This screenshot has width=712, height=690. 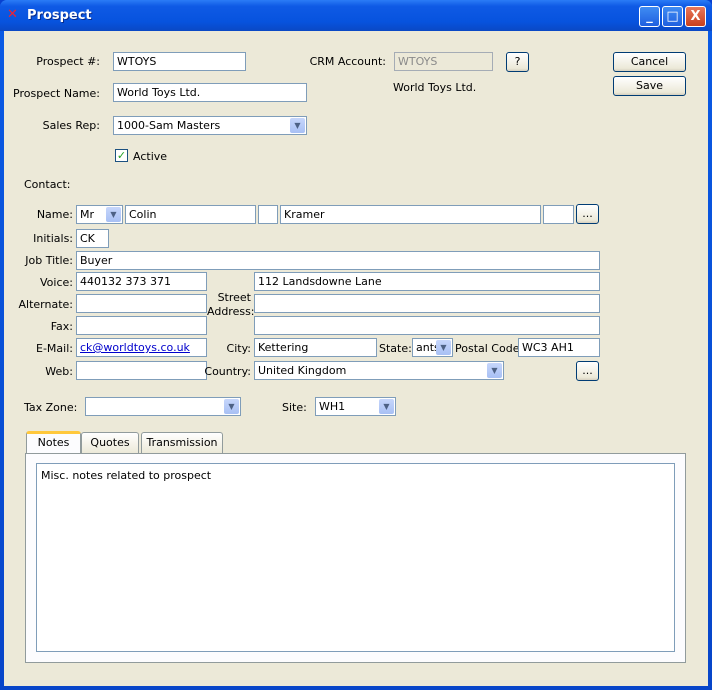 What do you see at coordinates (87, 214) in the screenshot?
I see `honorific-value: Mr` at bounding box center [87, 214].